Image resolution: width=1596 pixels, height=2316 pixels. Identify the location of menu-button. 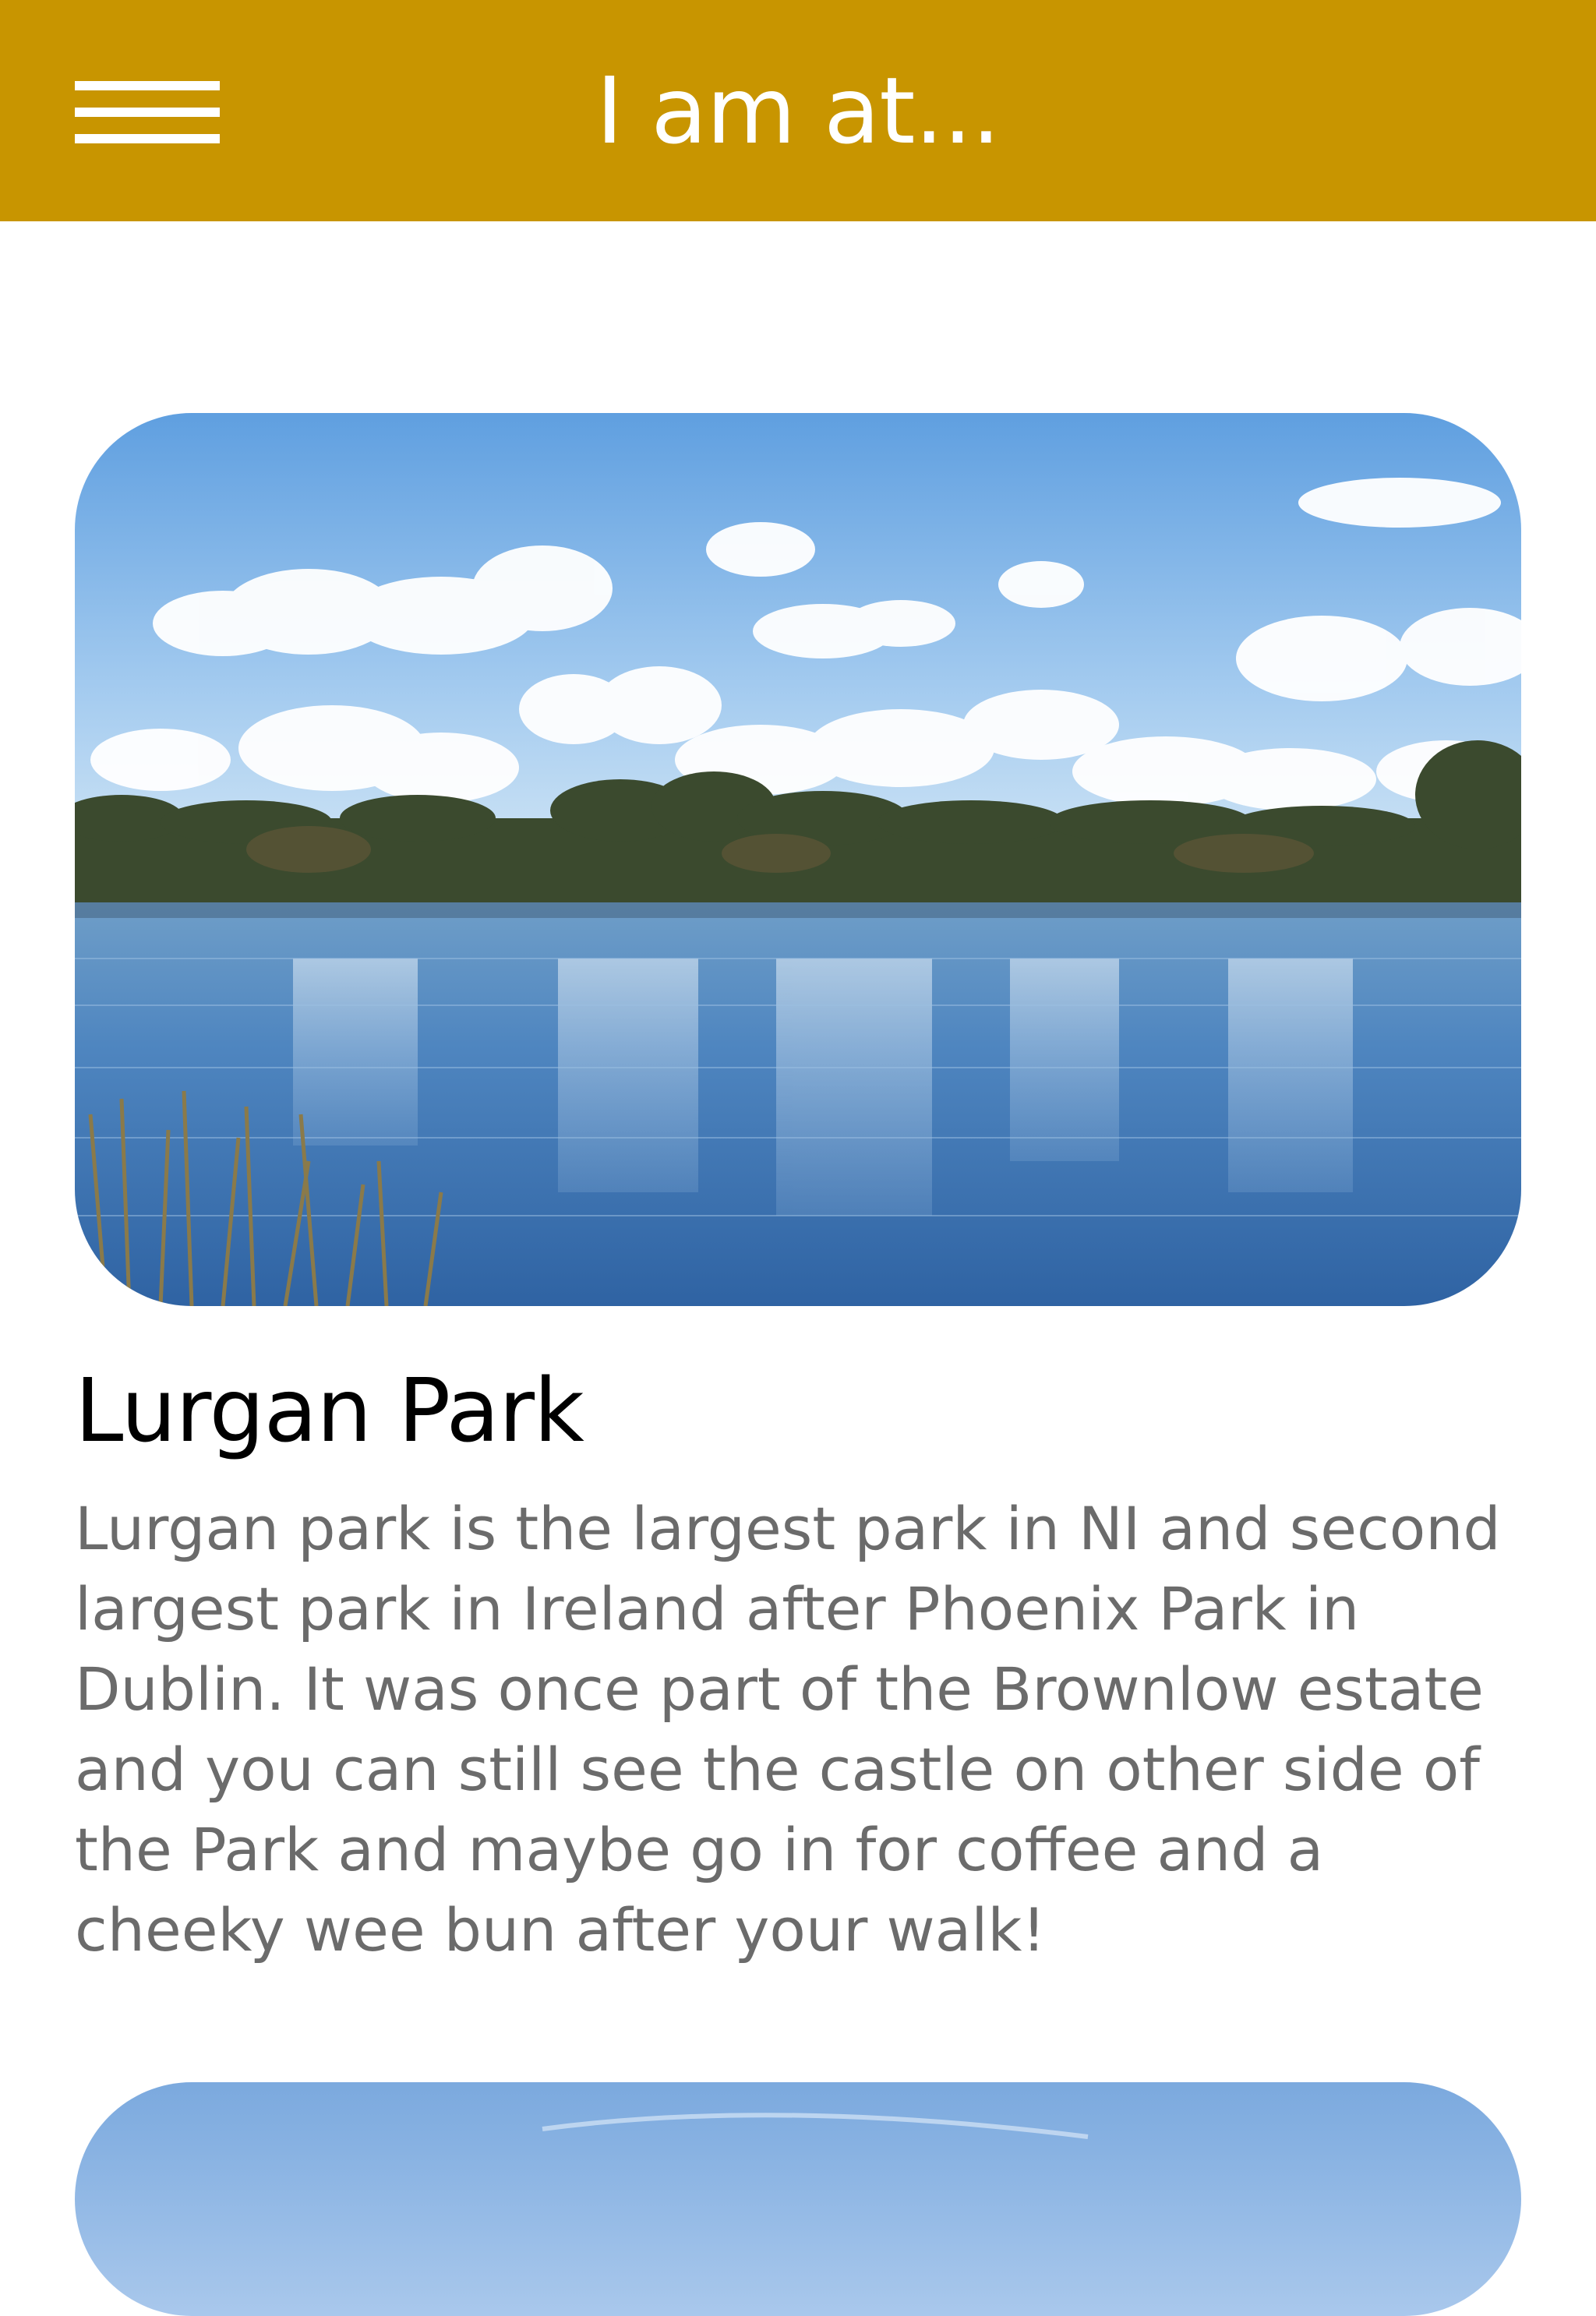
(147, 112).